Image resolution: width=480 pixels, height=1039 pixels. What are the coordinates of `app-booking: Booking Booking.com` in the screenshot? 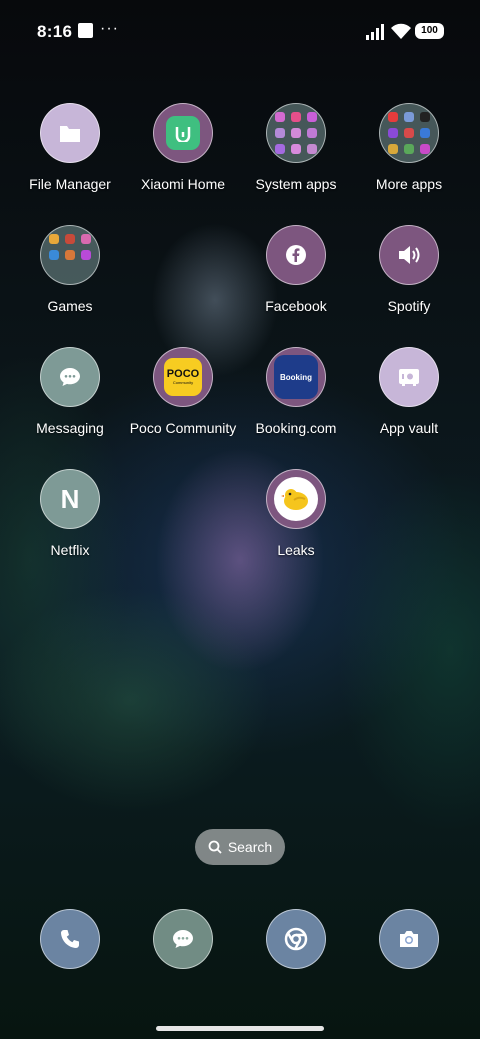 It's located at (296, 391).